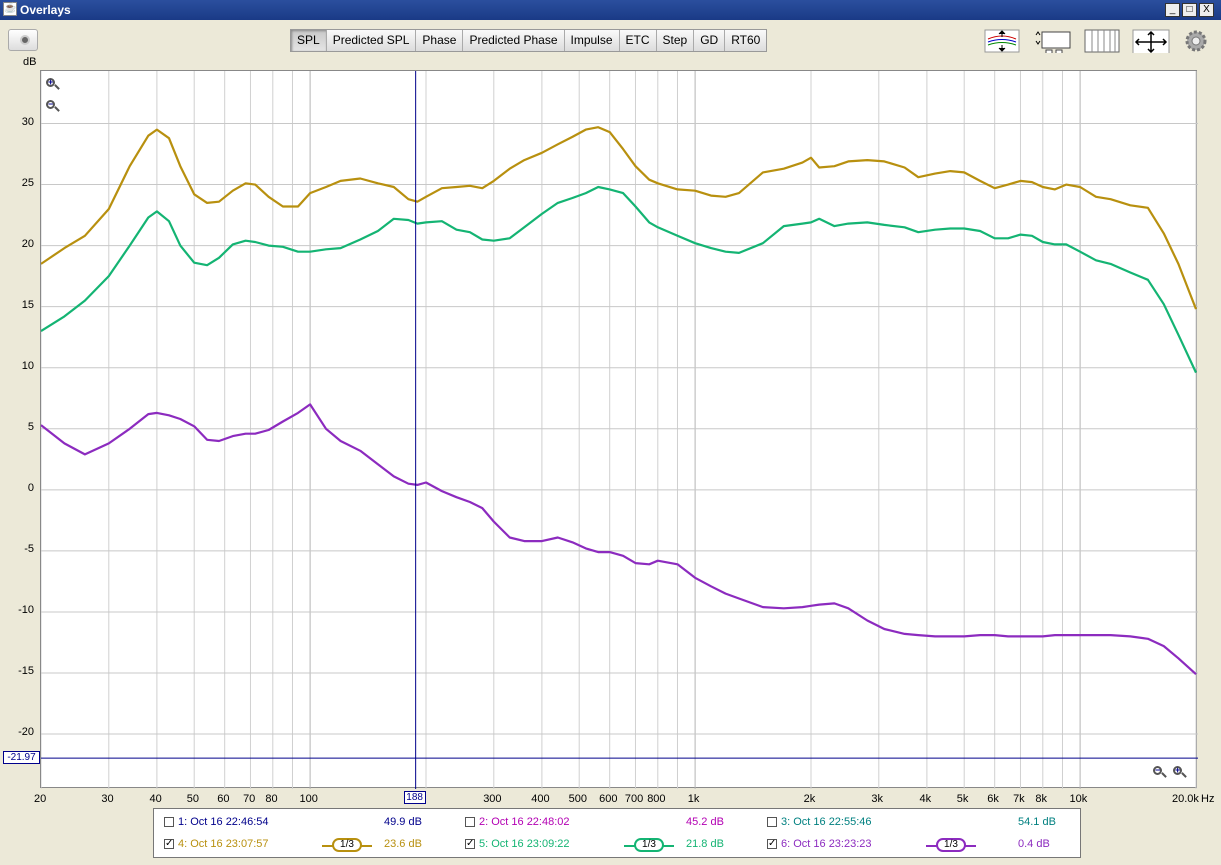  Describe the element at coordinates (470, 844) in the screenshot. I see `trace-5-checkbox: ✓` at that location.